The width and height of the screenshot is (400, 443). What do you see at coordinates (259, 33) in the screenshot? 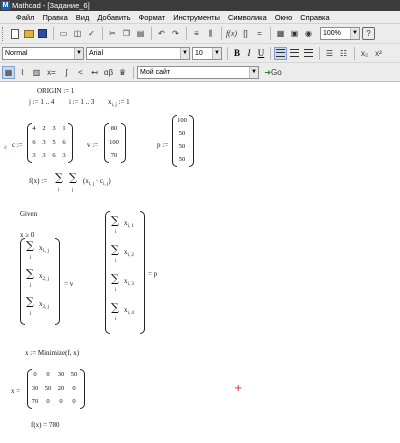
I see `equals-button: =` at bounding box center [259, 33].